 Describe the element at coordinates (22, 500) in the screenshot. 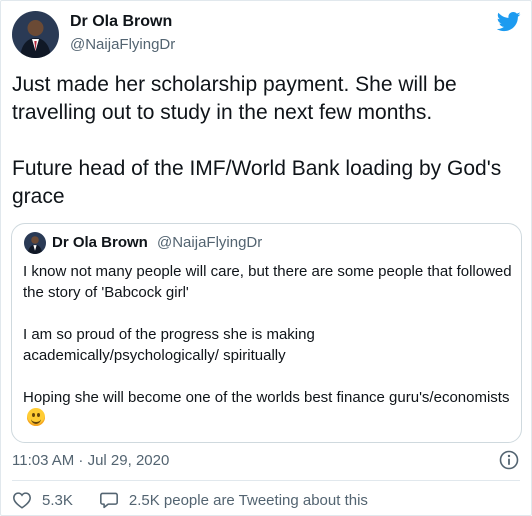

I see `heart-icon` at that location.